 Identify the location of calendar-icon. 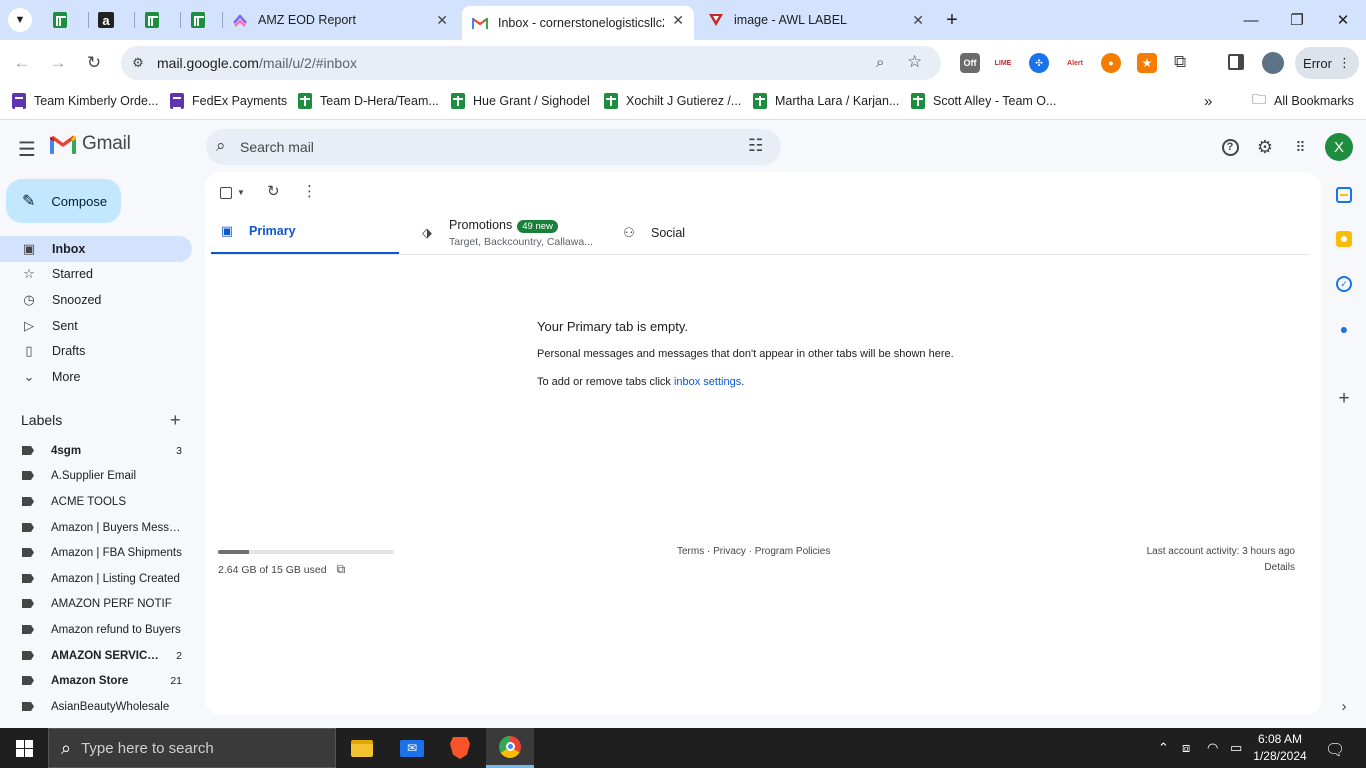
(1344, 195).